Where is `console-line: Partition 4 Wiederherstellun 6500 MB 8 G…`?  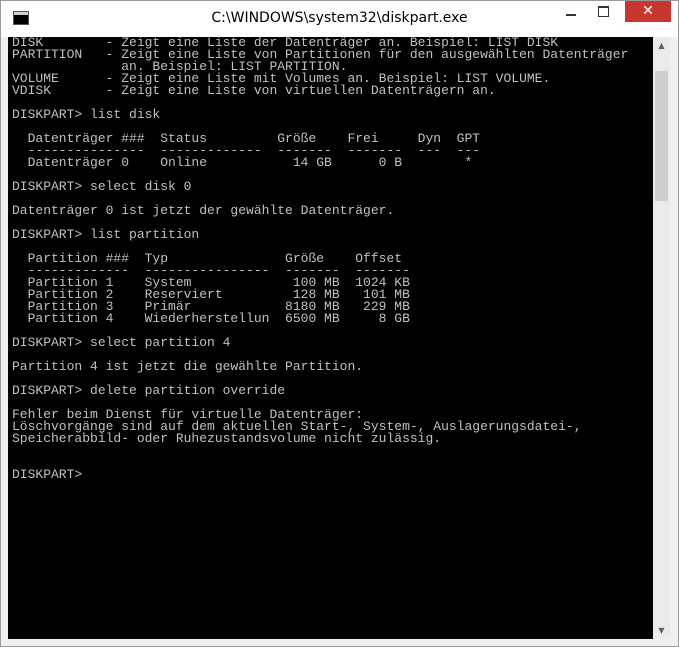
console-line: Partition 4 Wiederherstellun 6500 MB 8 G… is located at coordinates (211, 318).